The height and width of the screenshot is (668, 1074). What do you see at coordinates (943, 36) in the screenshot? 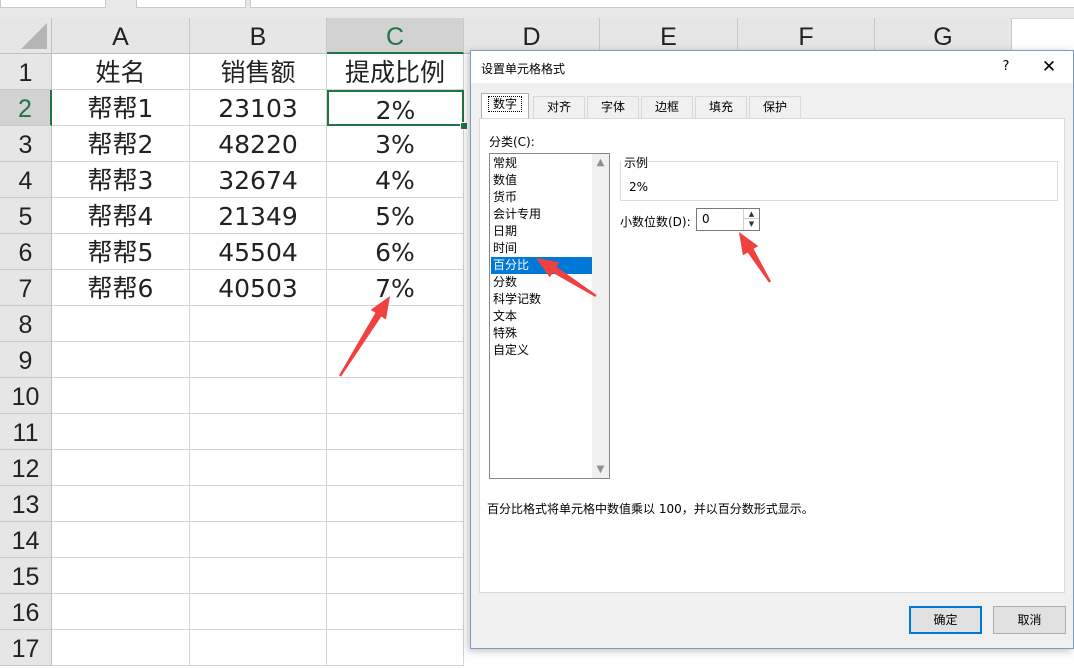
I see `column-header-g: G` at bounding box center [943, 36].